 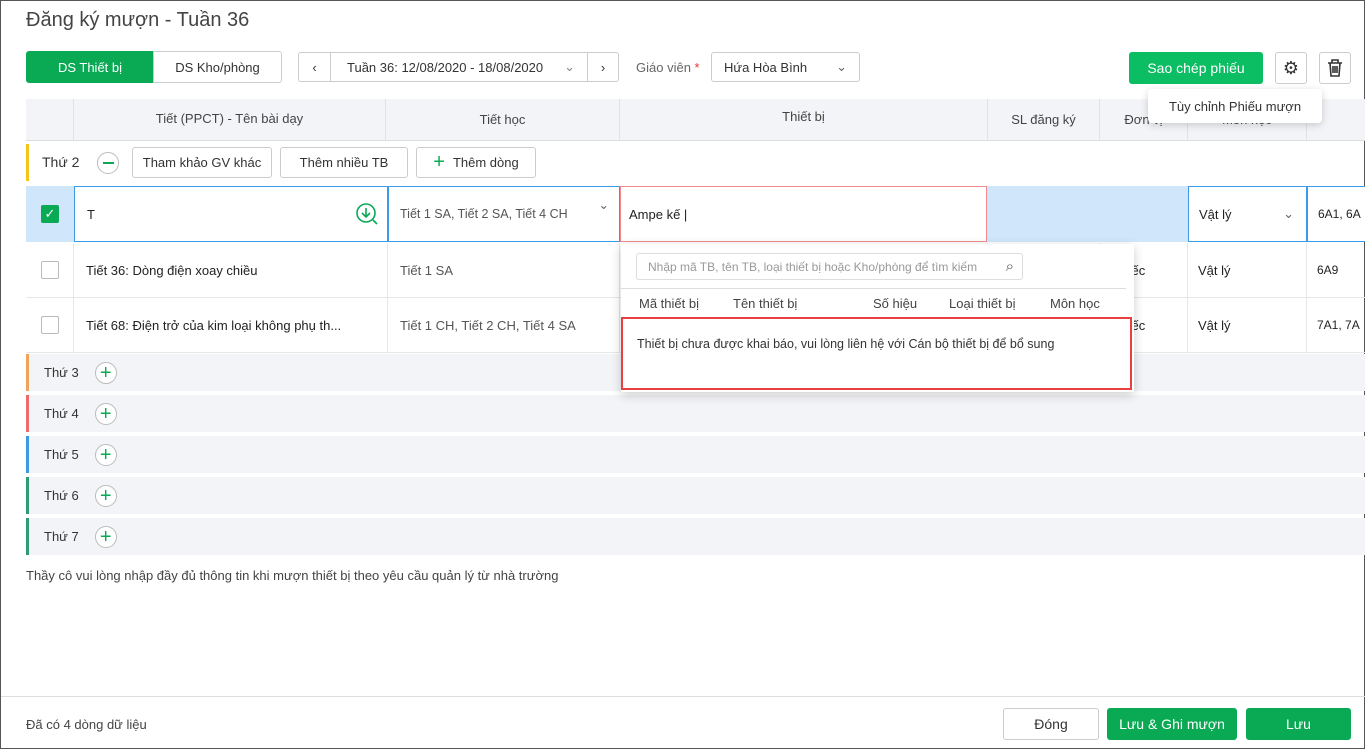 What do you see at coordinates (603, 67) in the screenshot?
I see `next-week-button: ›` at bounding box center [603, 67].